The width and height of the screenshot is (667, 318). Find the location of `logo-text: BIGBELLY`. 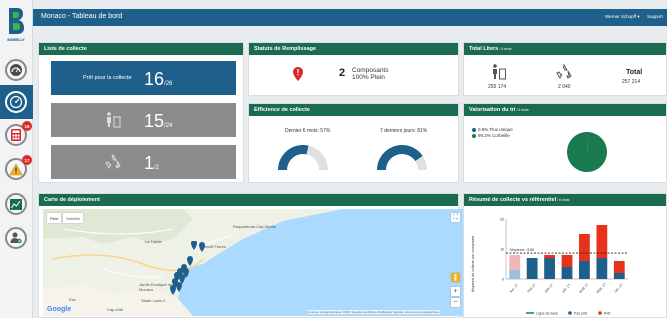

logo-text: BIGBELLY is located at coordinates (16, 40).